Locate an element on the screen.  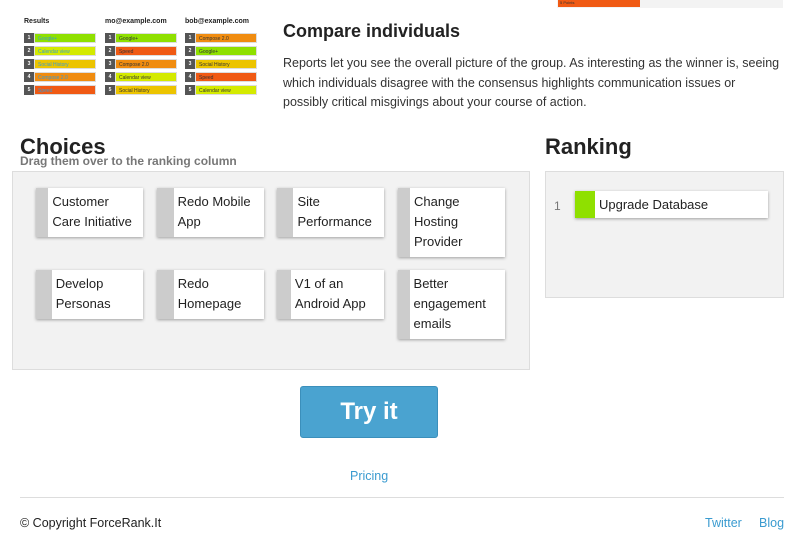
thumbnail-row: 4 Calendar view is located at coordinates (141, 77).